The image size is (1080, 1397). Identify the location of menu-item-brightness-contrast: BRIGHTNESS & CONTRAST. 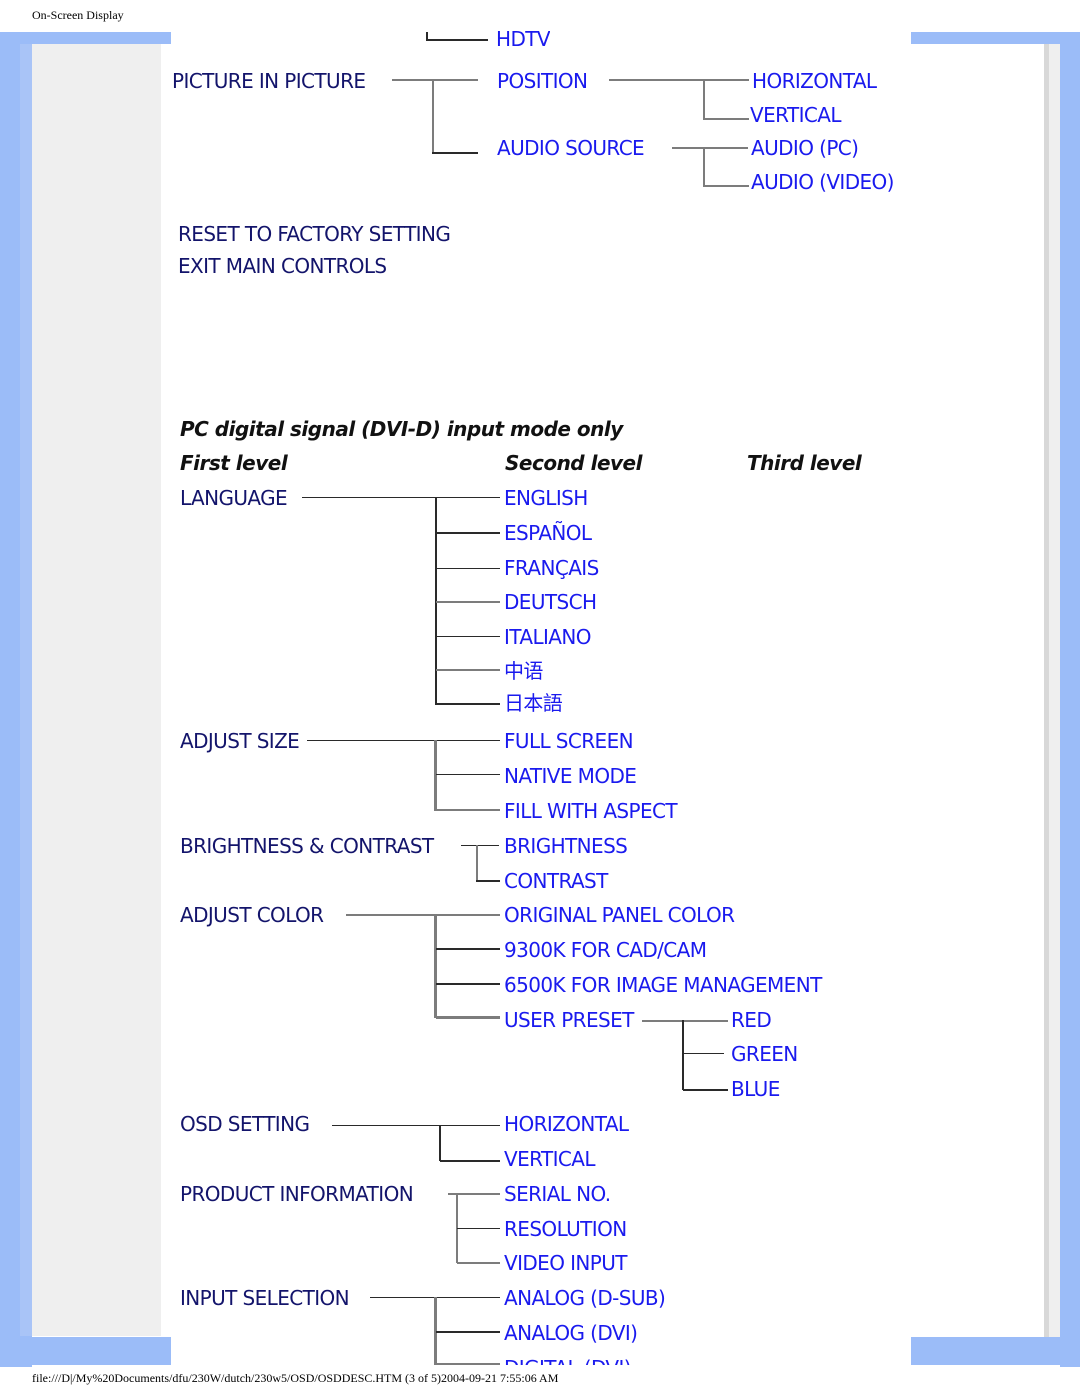
(307, 846).